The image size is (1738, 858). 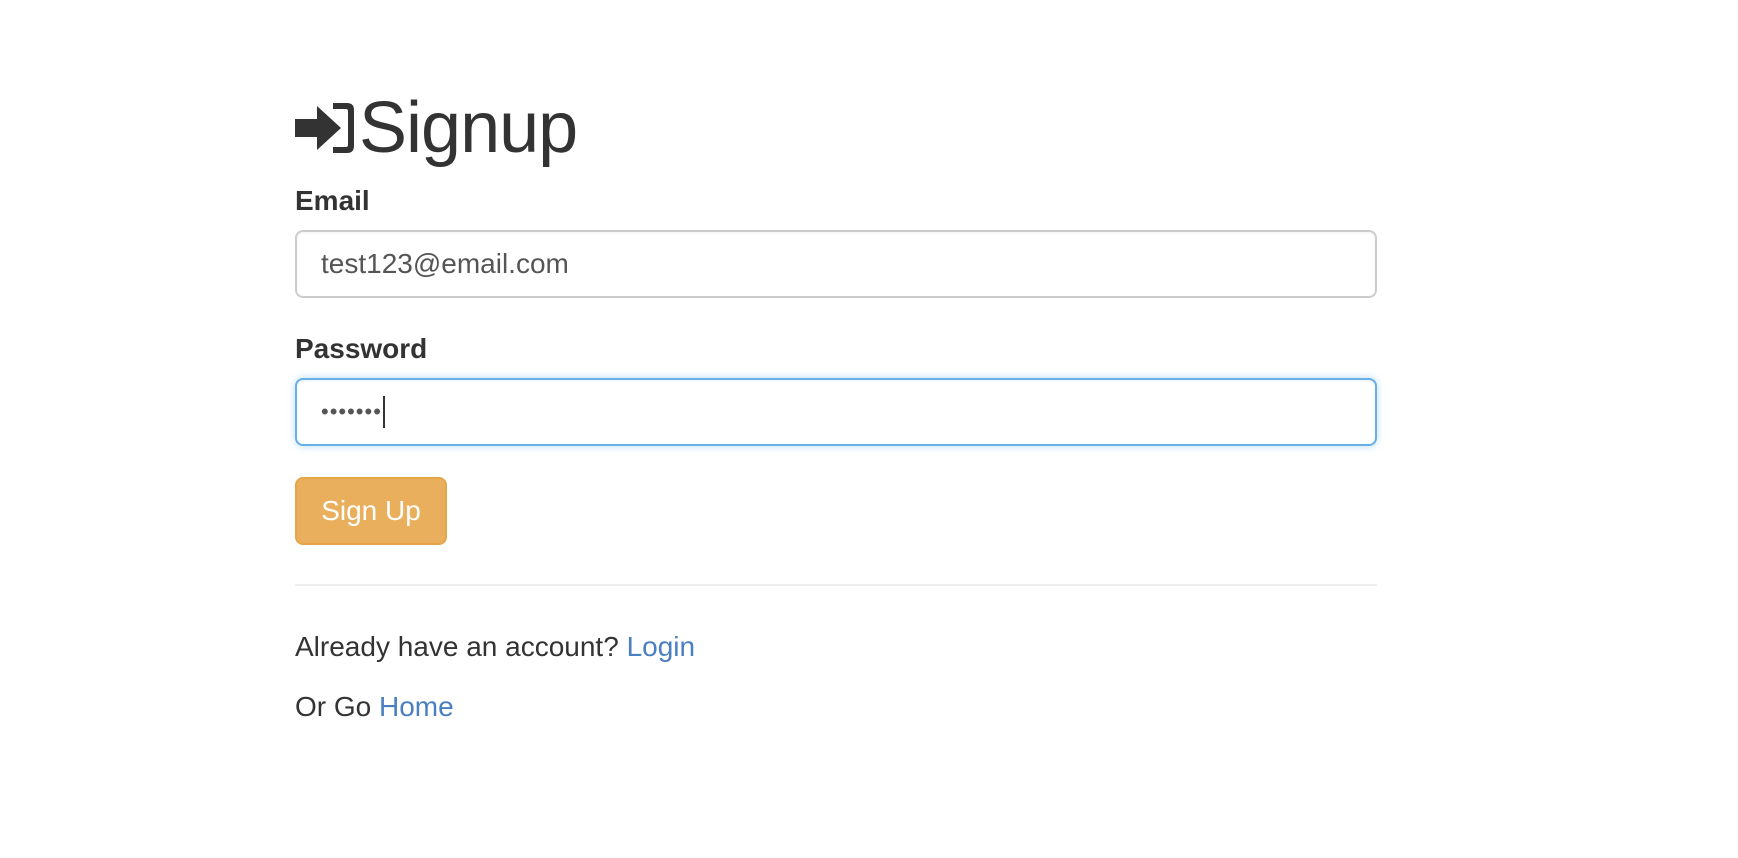 I want to click on password-label: Password, so click(x=361, y=348).